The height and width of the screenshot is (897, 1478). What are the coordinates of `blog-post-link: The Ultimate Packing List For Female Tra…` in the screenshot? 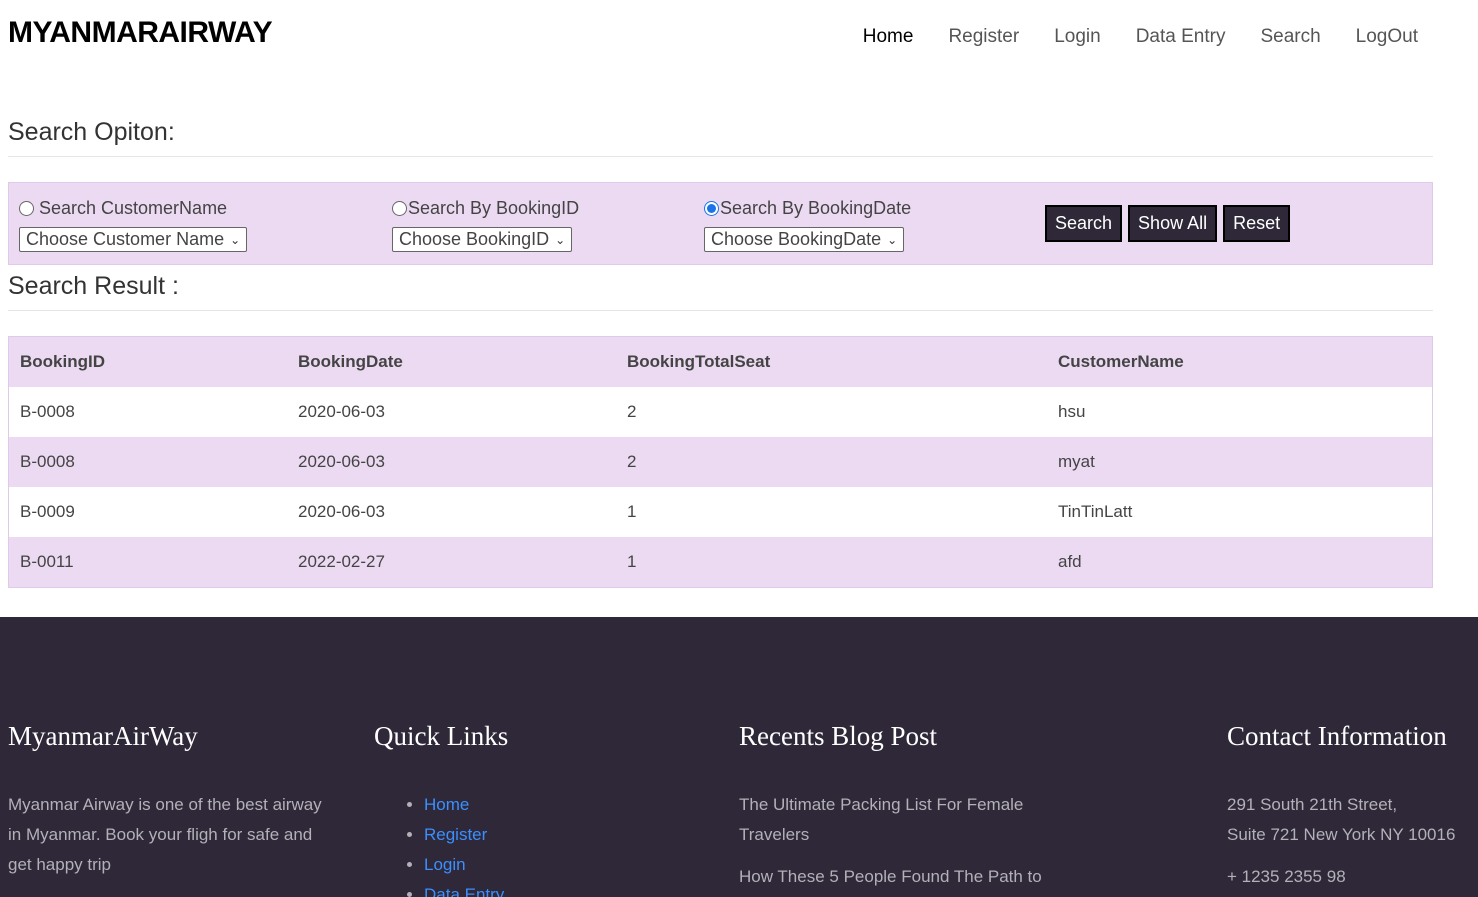 It's located at (904, 820).